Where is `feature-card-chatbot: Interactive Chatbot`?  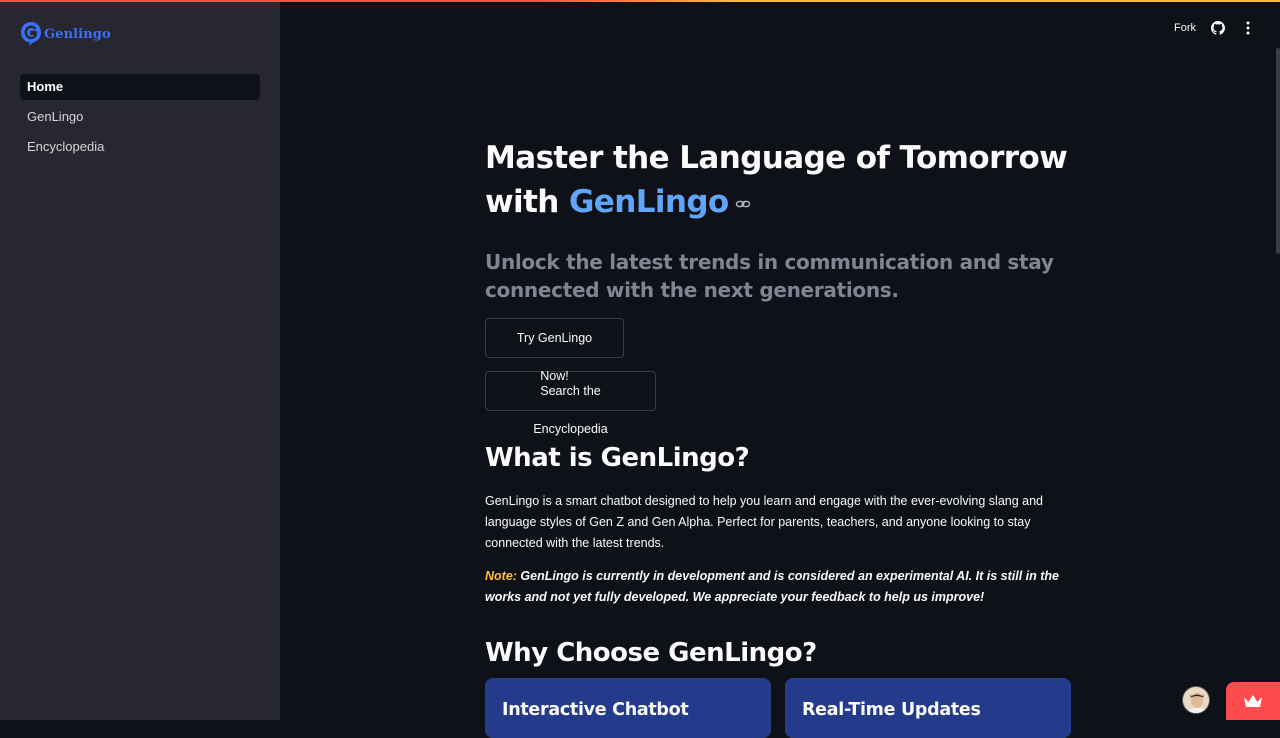 feature-card-chatbot: Interactive Chatbot is located at coordinates (628, 708).